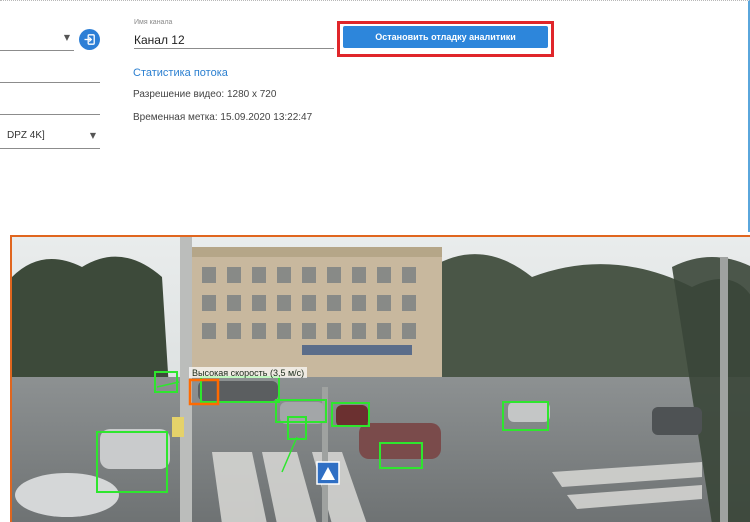  Describe the element at coordinates (50, 137) in the screenshot. I see `camera-model-select: DPZ 4K] ▼` at that location.